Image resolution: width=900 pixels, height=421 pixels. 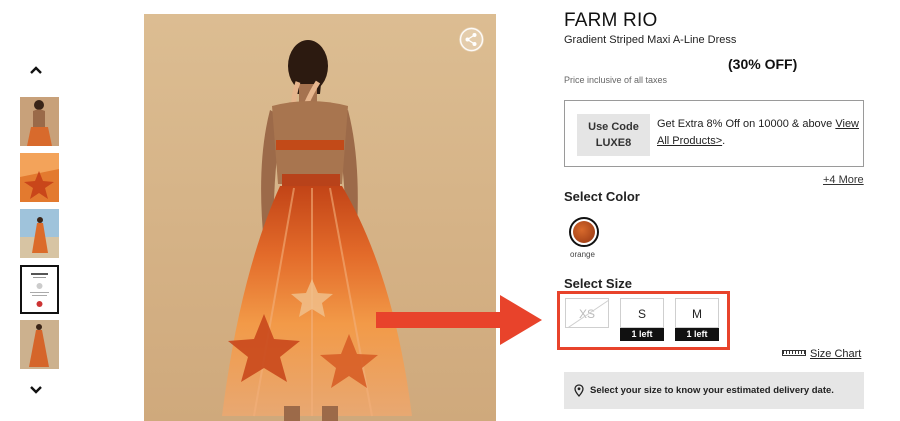 I want to click on coupon-code-button: Use Code LUXE8, so click(x=613, y=135).